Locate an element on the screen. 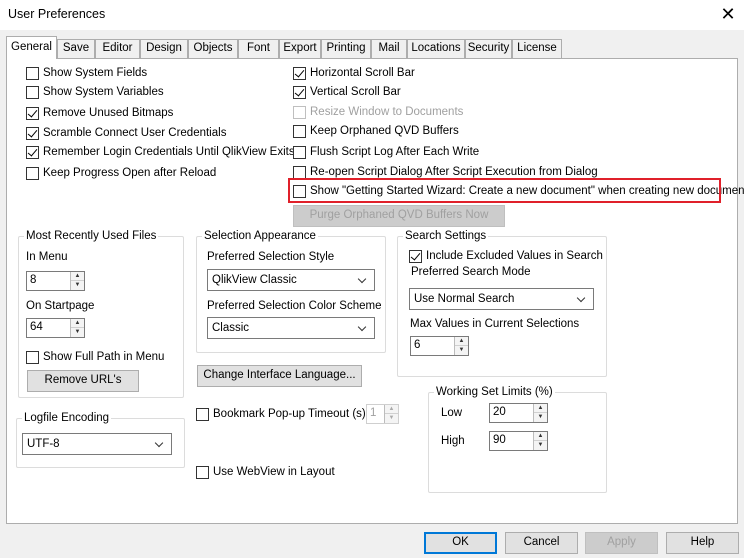  tab-font: Font is located at coordinates (258, 48).